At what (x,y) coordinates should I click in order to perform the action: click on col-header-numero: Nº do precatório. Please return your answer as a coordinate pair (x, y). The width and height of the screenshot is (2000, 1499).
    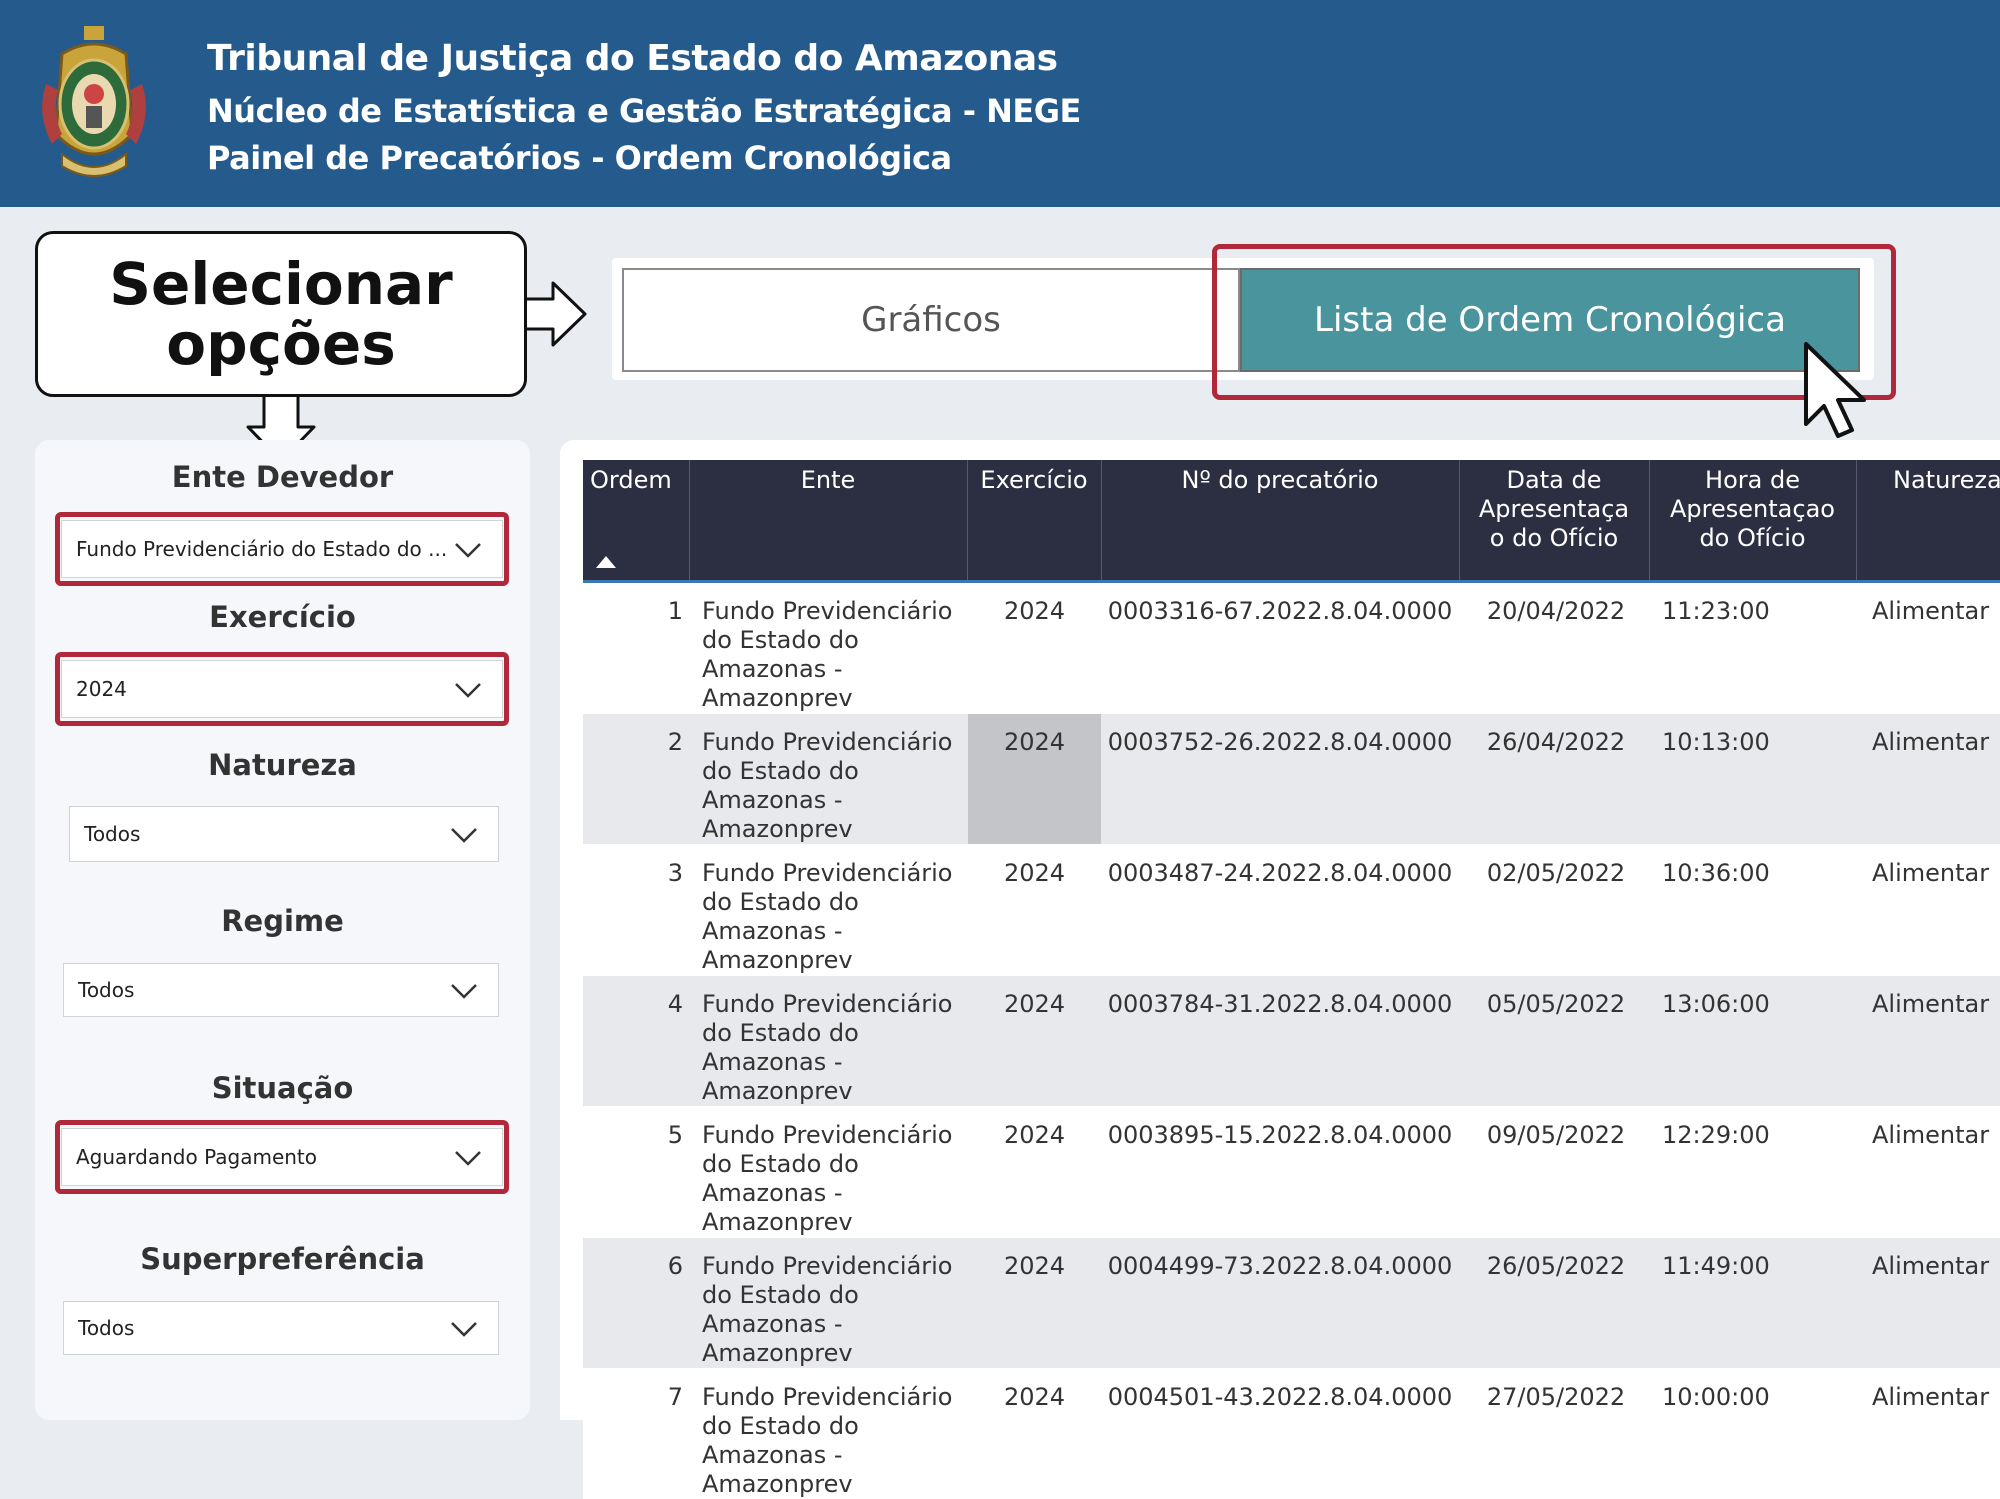
    Looking at the image, I should click on (1280, 480).